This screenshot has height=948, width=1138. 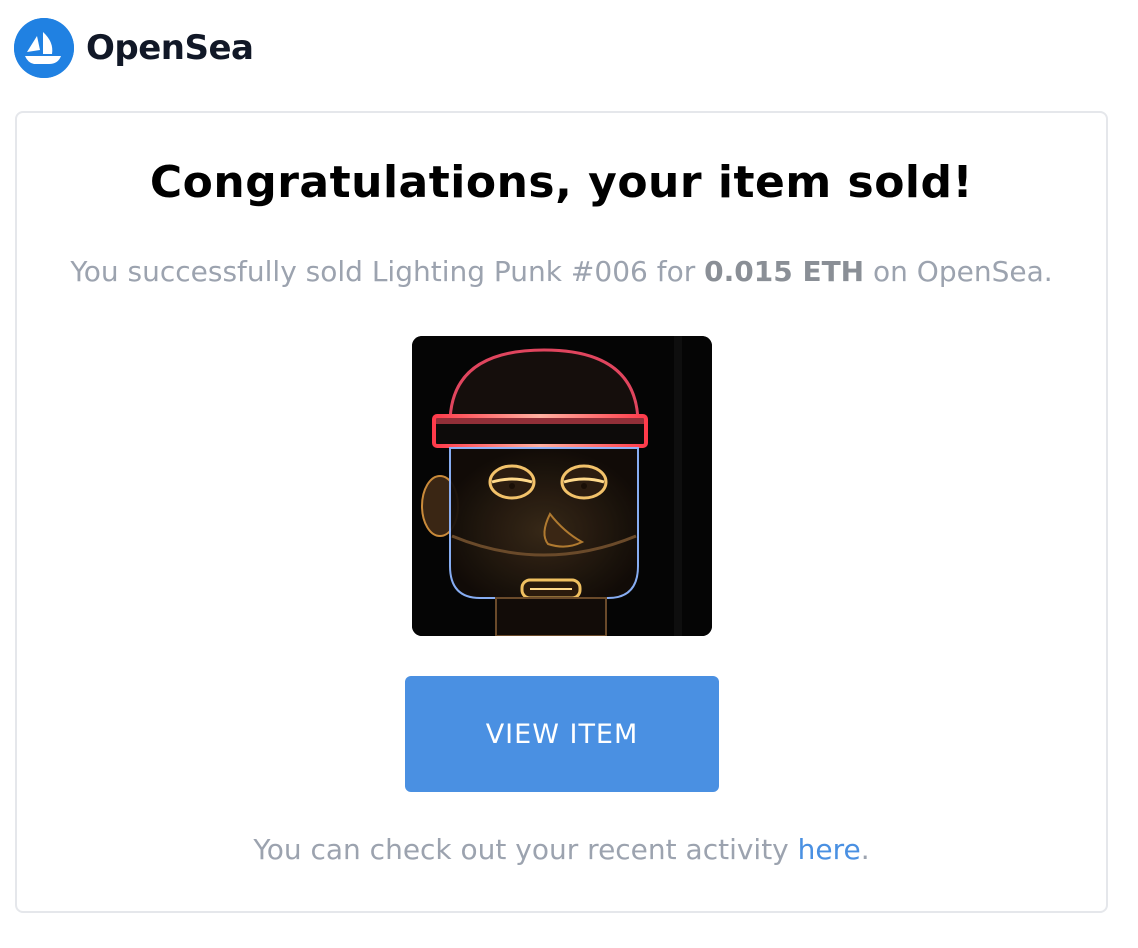 What do you see at coordinates (958, 271) in the screenshot?
I see `summary-suffix: on OpenSea.` at bounding box center [958, 271].